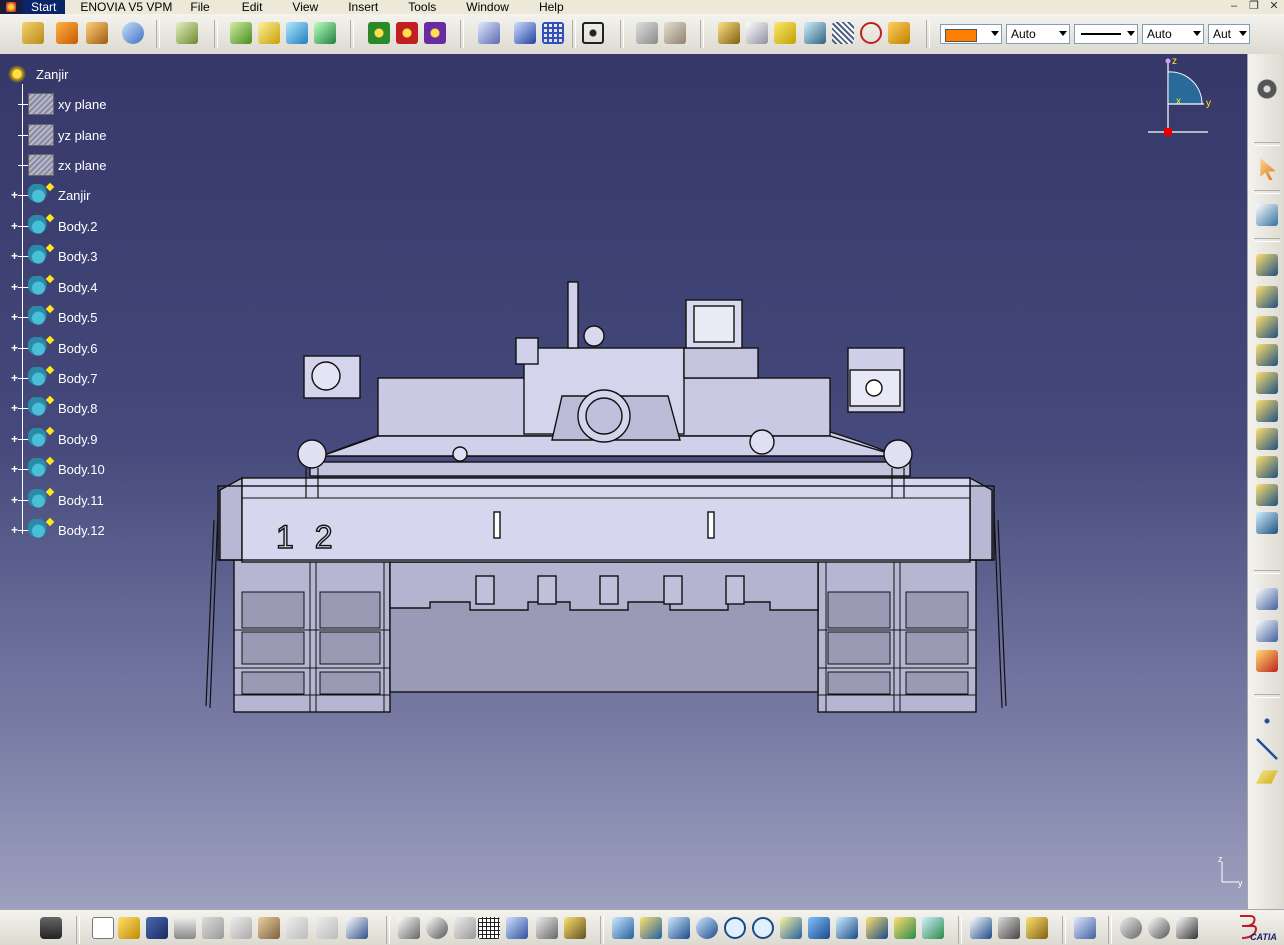 This screenshot has height=945, width=1284. I want to click on update-icon, so click(379, 33).